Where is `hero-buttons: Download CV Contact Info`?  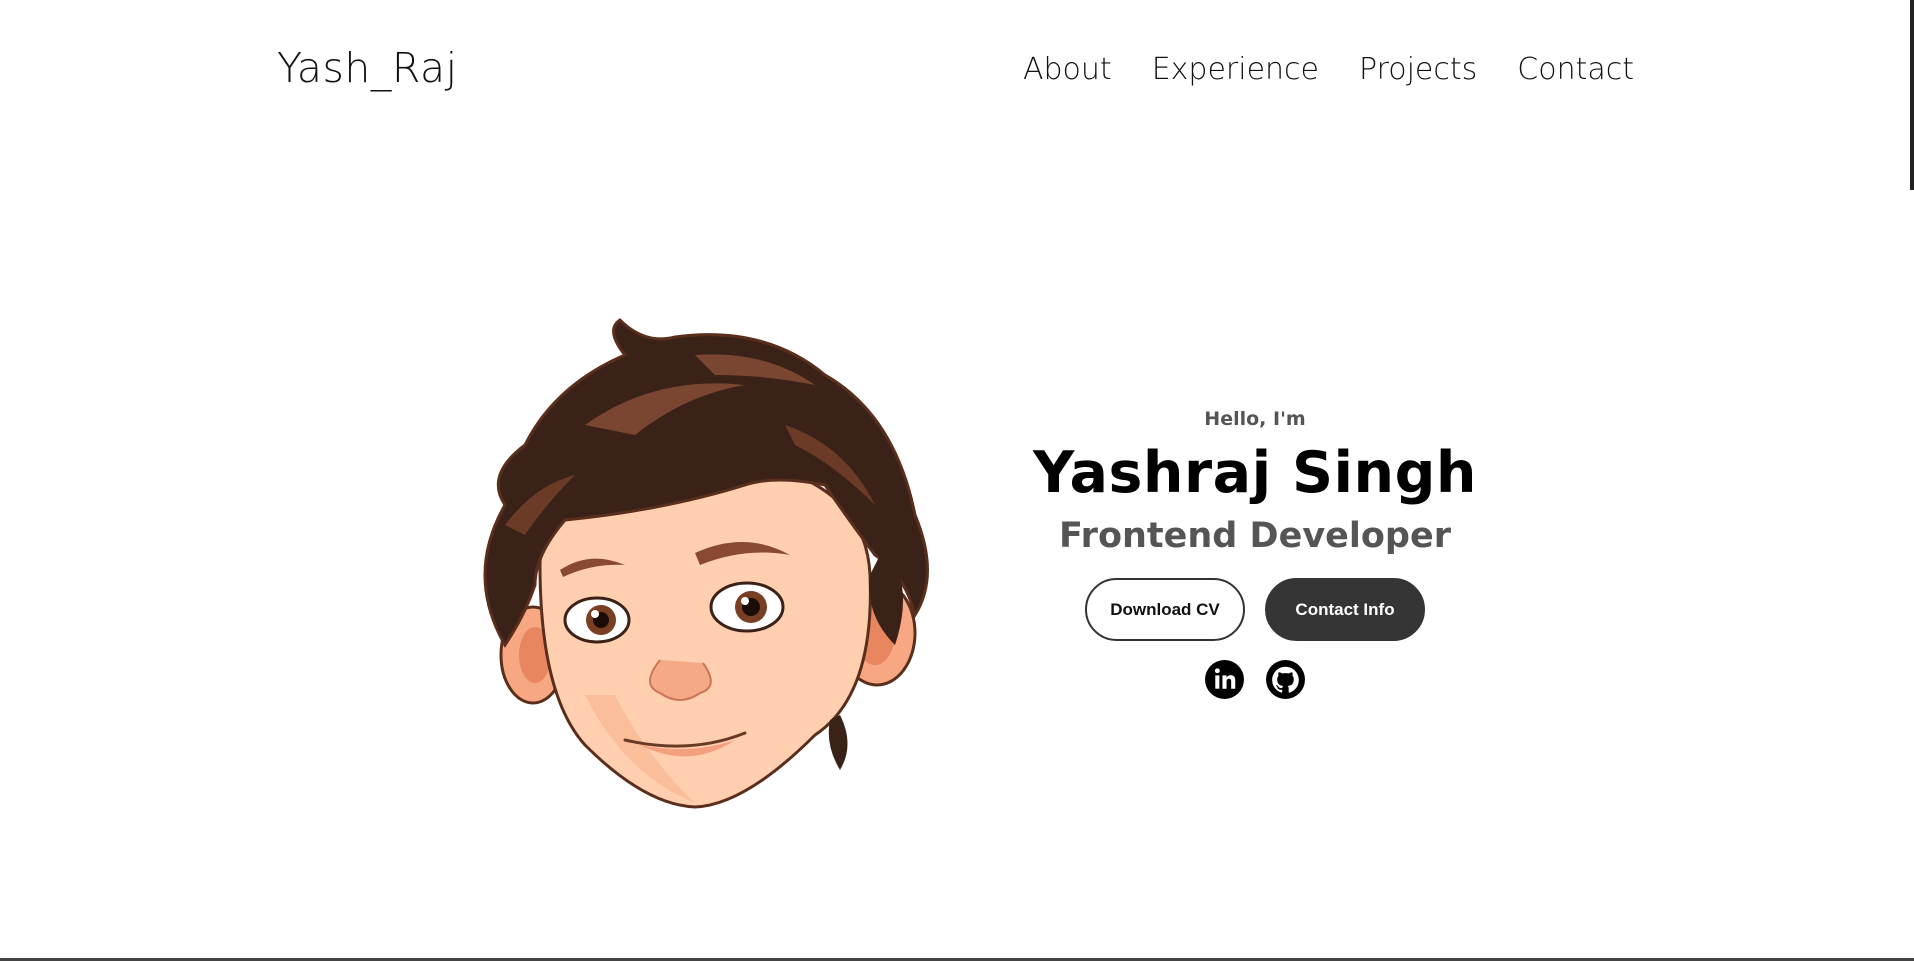
hero-buttons: Download CV Contact Info is located at coordinates (1255, 609).